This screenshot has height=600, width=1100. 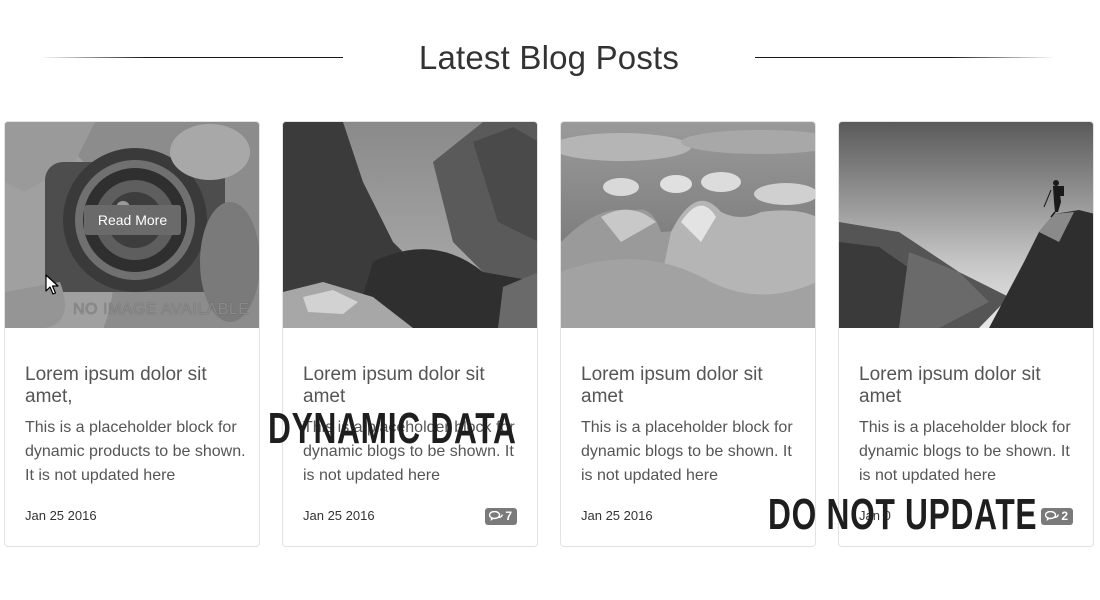 What do you see at coordinates (905, 57) in the screenshot?
I see `header-divider-right` at bounding box center [905, 57].